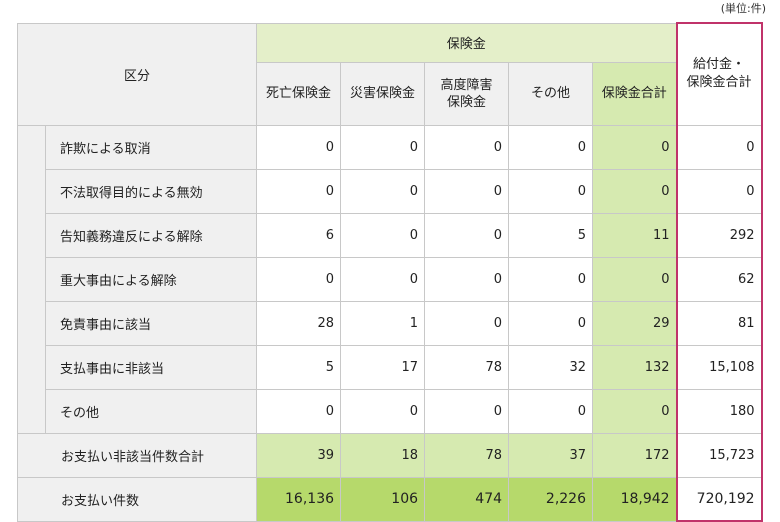 The image size is (780, 522). I want to click on col-header-disability: 高度障害 保険金, so click(467, 93).